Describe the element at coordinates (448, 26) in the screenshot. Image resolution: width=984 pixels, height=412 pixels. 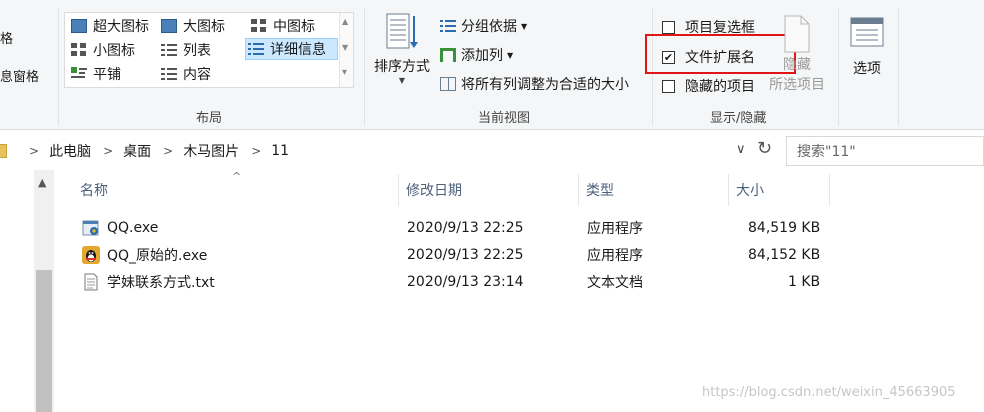
I see `group-by-icon` at that location.